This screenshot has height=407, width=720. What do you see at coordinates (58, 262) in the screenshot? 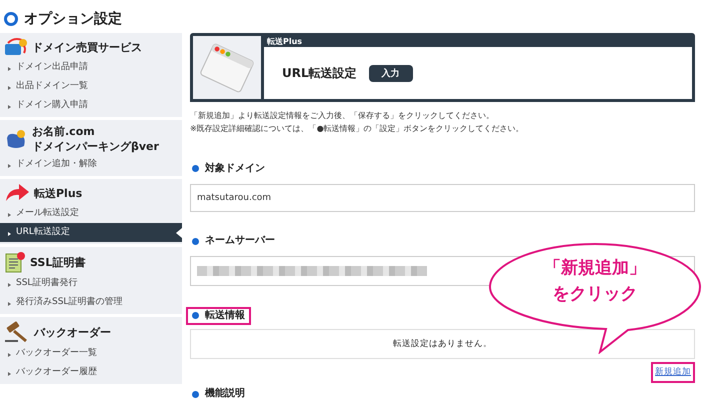
I see `sidebar-group-title: SSL証明書` at bounding box center [58, 262].